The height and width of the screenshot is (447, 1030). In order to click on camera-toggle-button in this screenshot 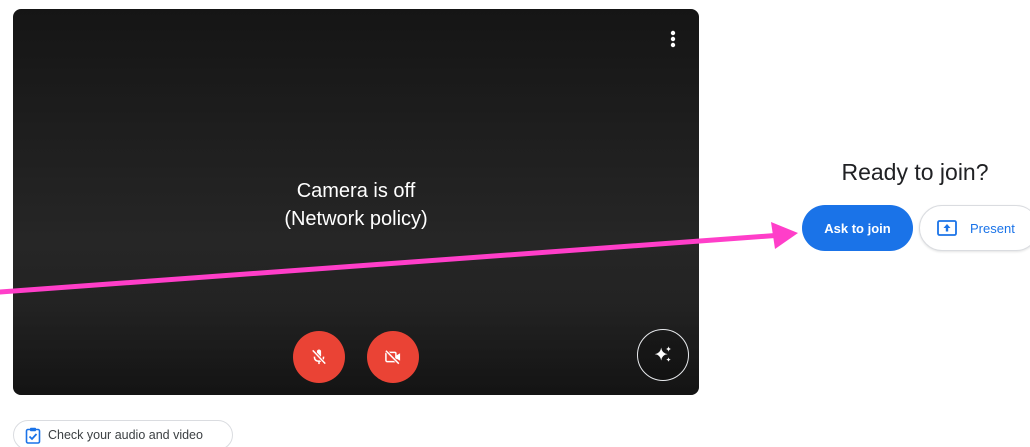, I will do `click(393, 357)`.